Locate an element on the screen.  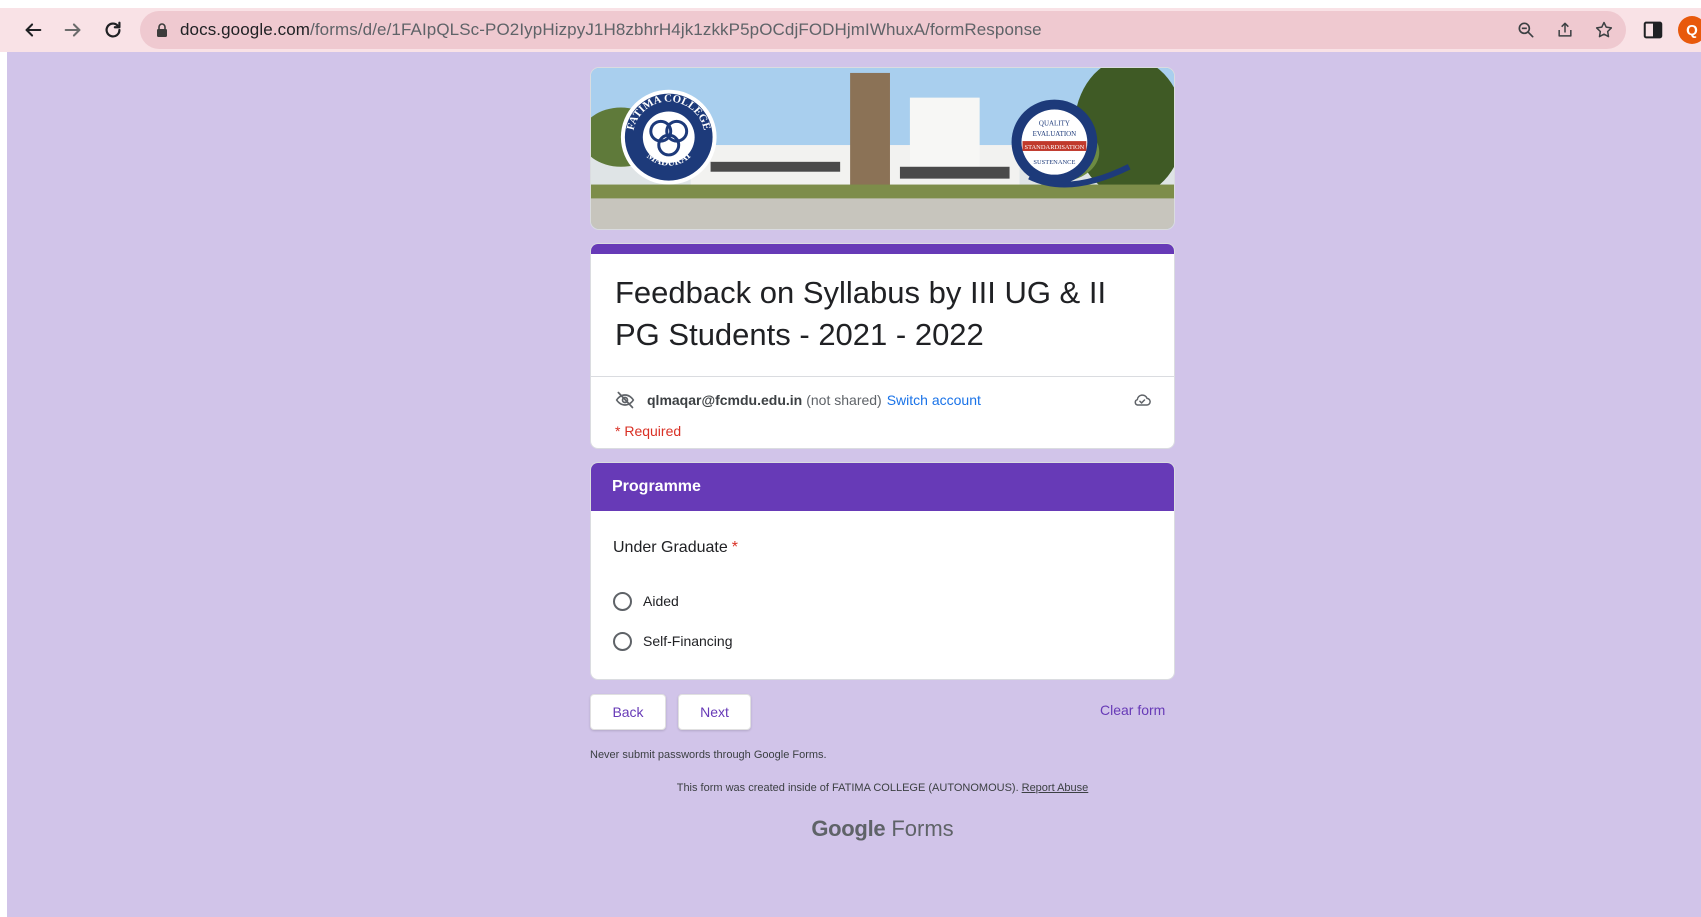
seal-line-4: SUSTENANCE is located at coordinates (1054, 162).